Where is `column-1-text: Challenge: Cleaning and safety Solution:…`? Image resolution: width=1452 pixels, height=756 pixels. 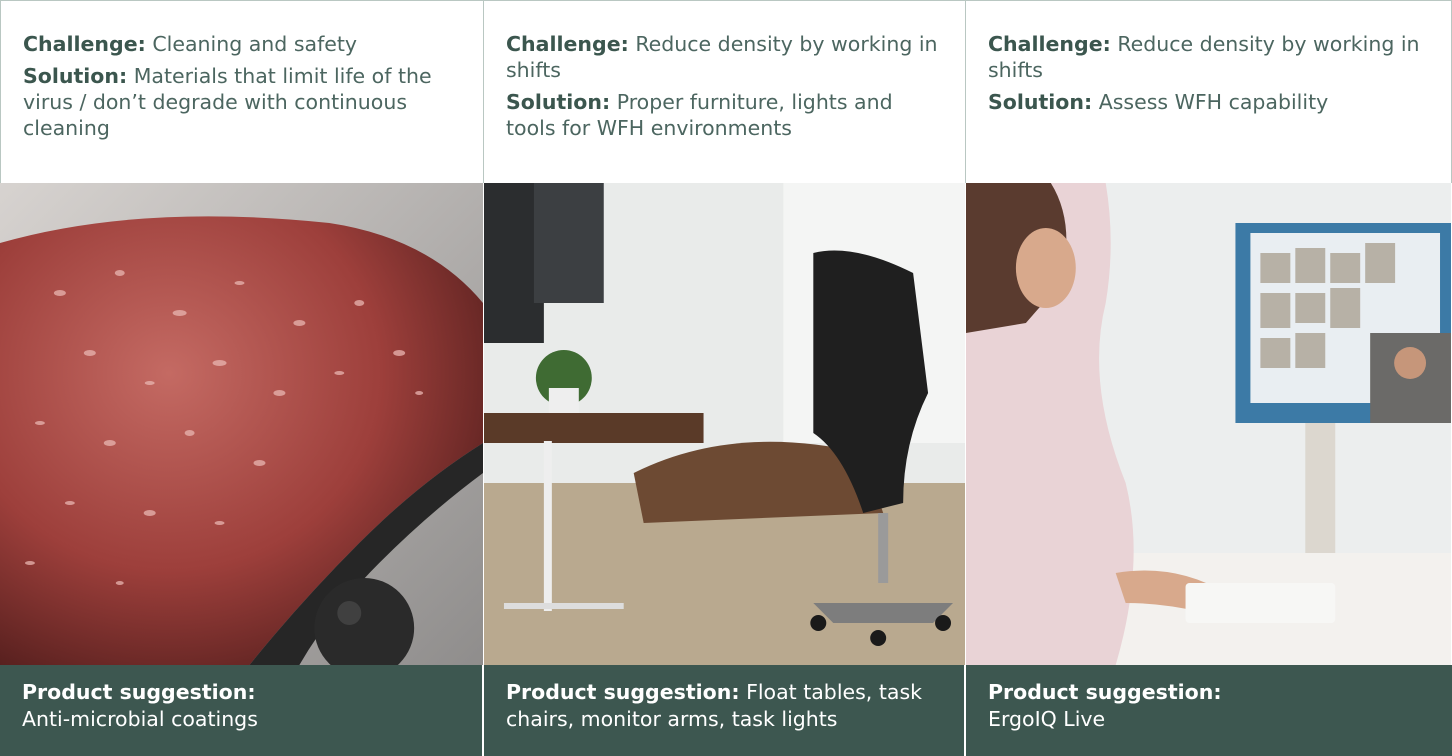 column-1-text: Challenge: Cleaning and safety Solution:… is located at coordinates (242, 91).